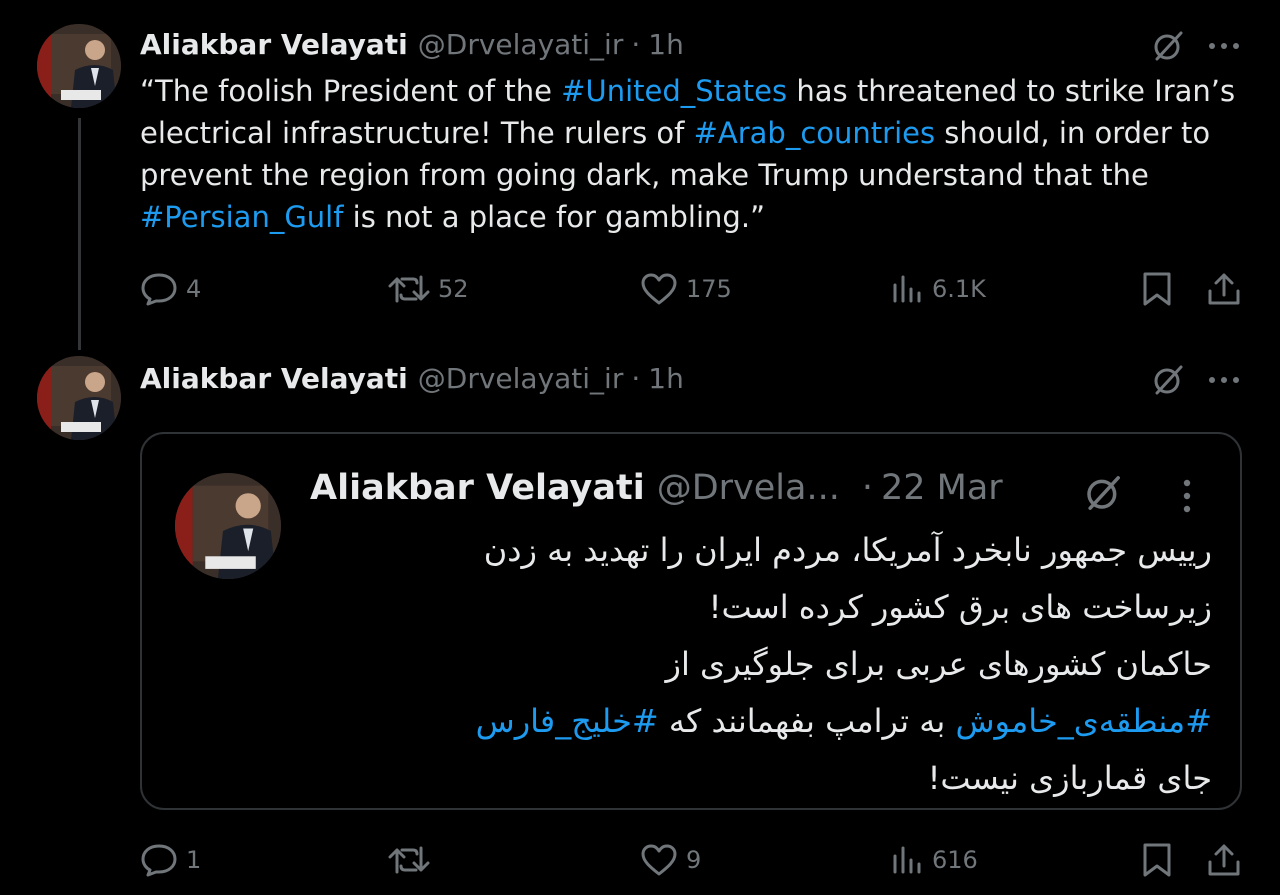 The width and height of the screenshot is (1280, 895). What do you see at coordinates (955, 860) in the screenshot?
I see `views-count: 616` at bounding box center [955, 860].